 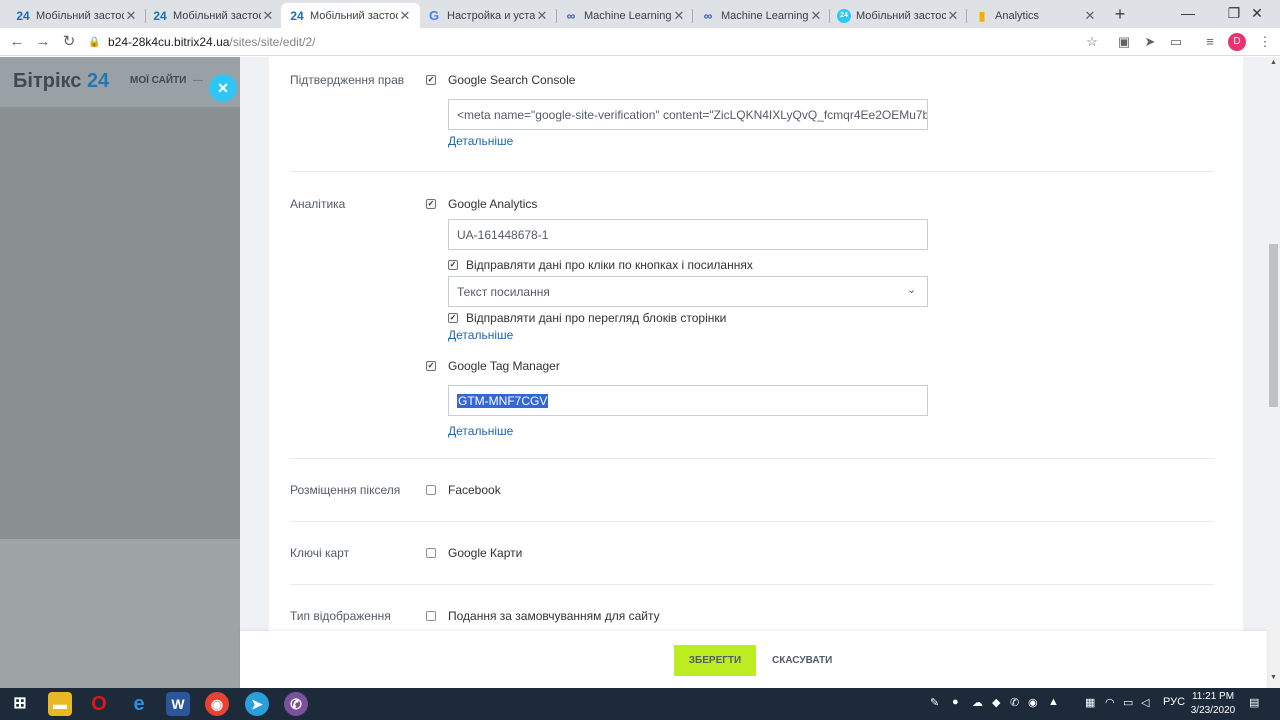 I want to click on tray-sync-icon: ☁, so click(x=977, y=702).